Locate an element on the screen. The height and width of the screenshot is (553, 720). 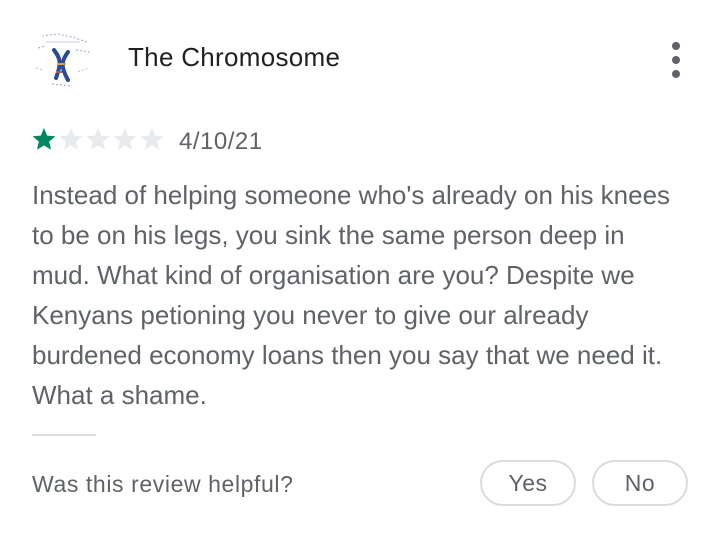
author-name: The Chromosome is located at coordinates (234, 57).